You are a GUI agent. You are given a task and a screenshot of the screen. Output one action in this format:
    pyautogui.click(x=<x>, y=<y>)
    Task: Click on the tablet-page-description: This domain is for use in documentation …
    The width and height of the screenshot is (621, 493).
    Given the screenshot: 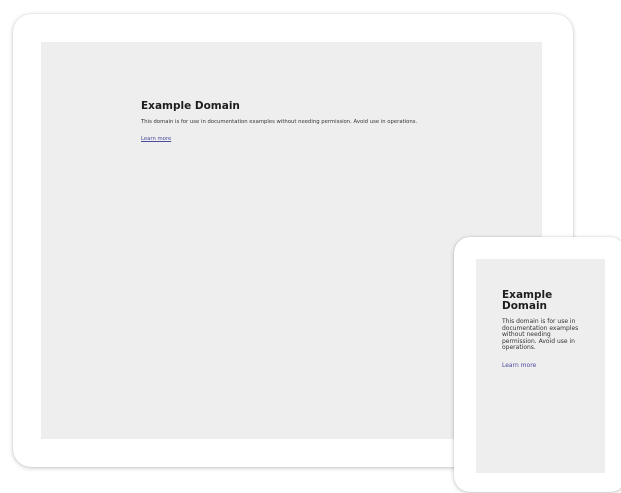 What is the action you would take?
    pyautogui.click(x=279, y=122)
    